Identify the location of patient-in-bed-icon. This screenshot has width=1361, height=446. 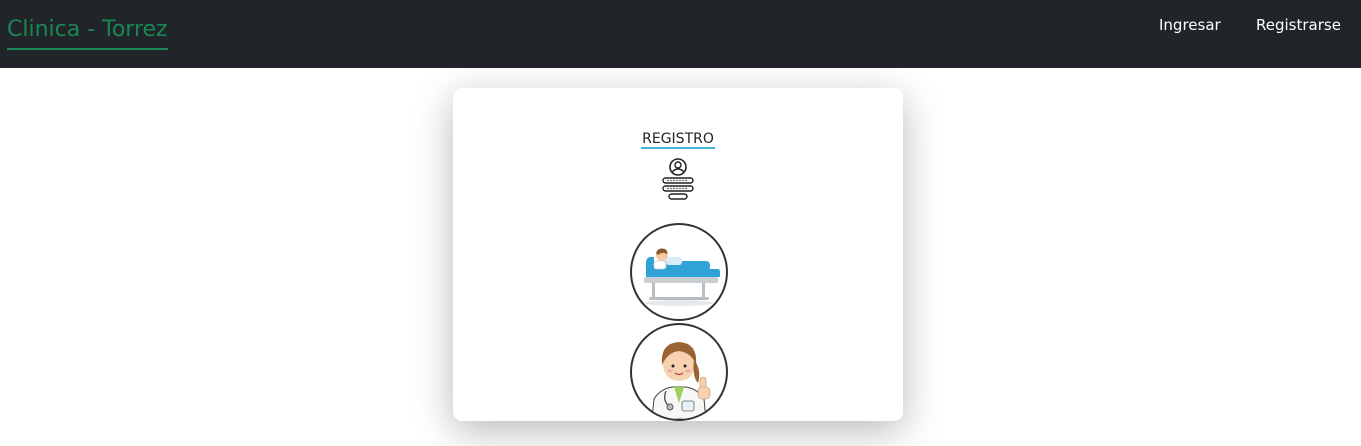
(682, 277).